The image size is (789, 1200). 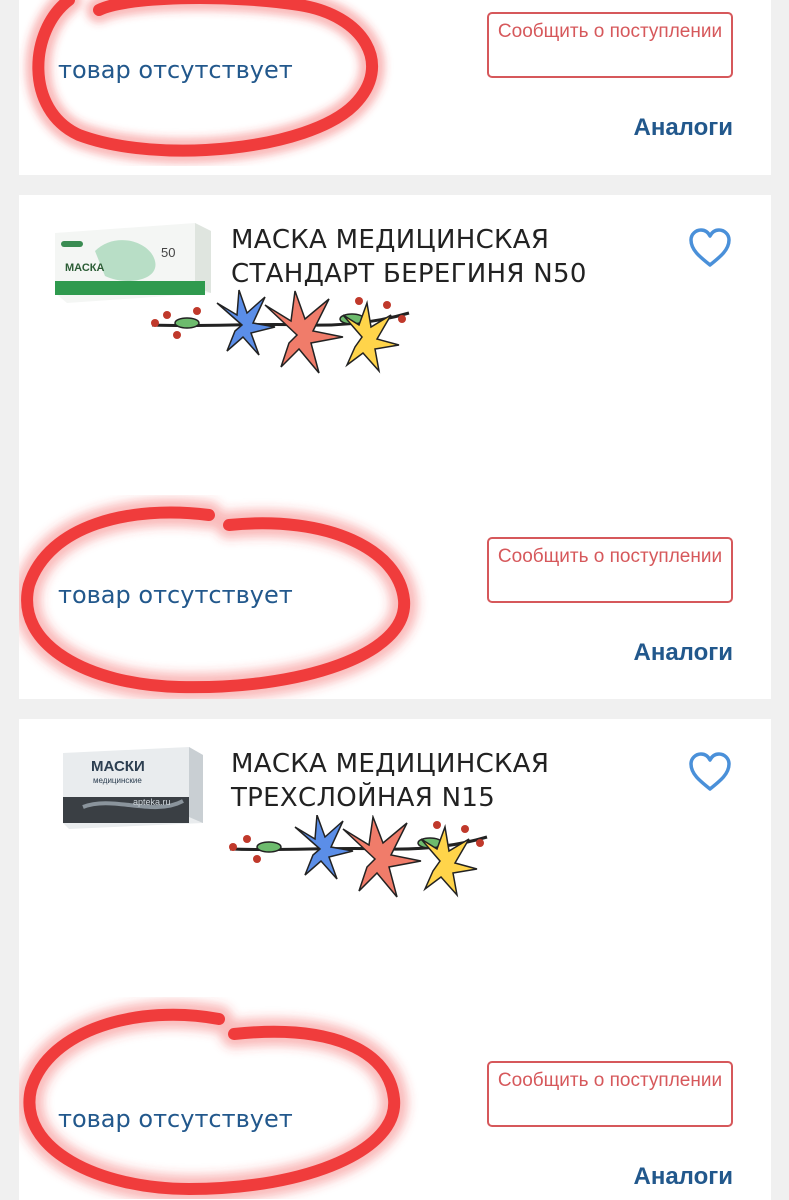 I want to click on product-title: МАСКА МЕДИЦИНСКАЯ ТРЕХСЛОЙНАЯ N15, so click(x=441, y=781).